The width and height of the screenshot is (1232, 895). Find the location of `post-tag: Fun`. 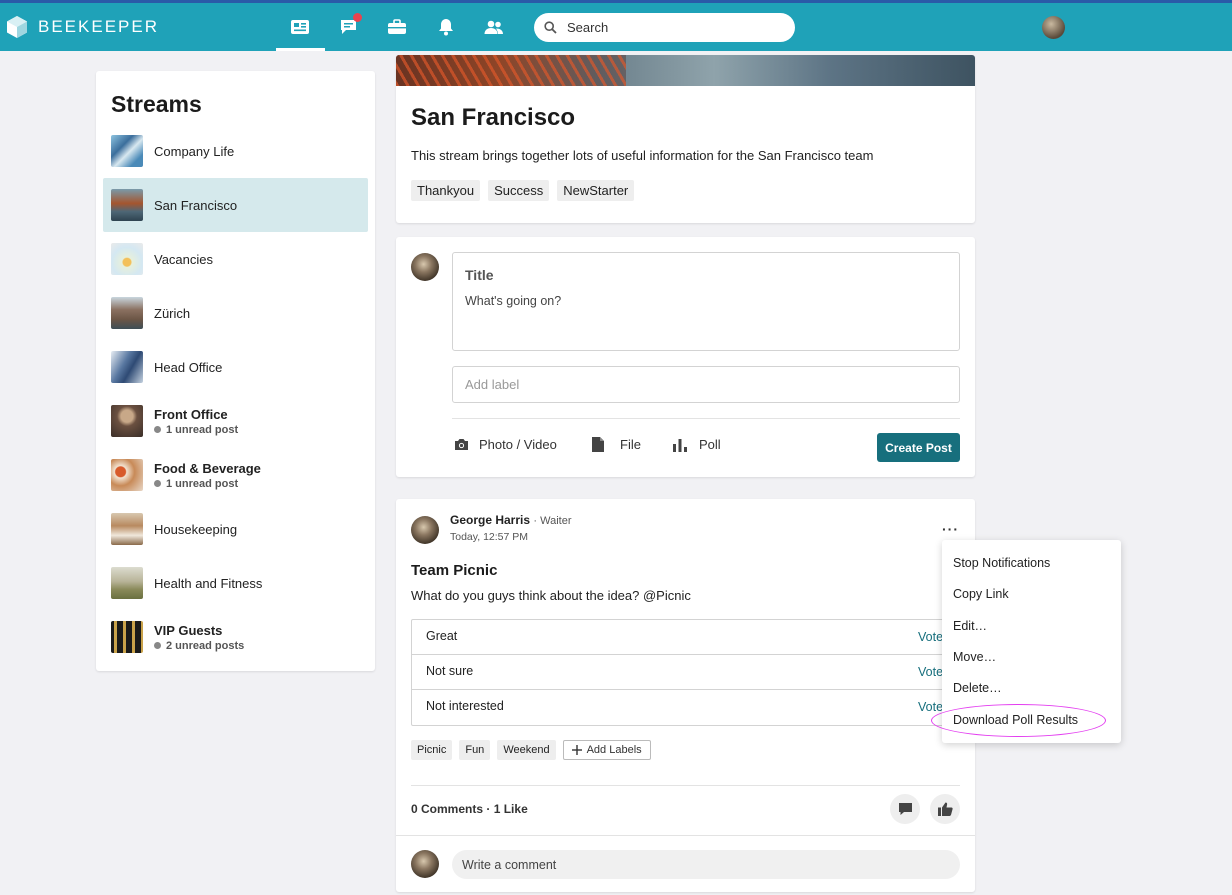

post-tag: Fun is located at coordinates (475, 750).